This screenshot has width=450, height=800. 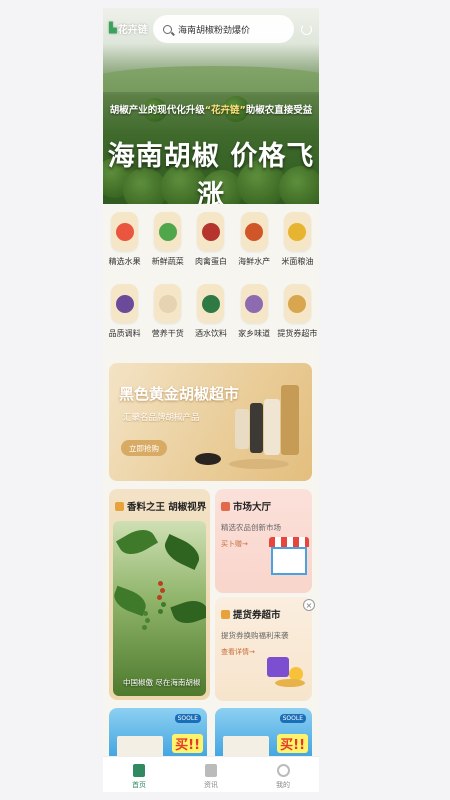 I want to click on home-icon, so click(x=139, y=770).